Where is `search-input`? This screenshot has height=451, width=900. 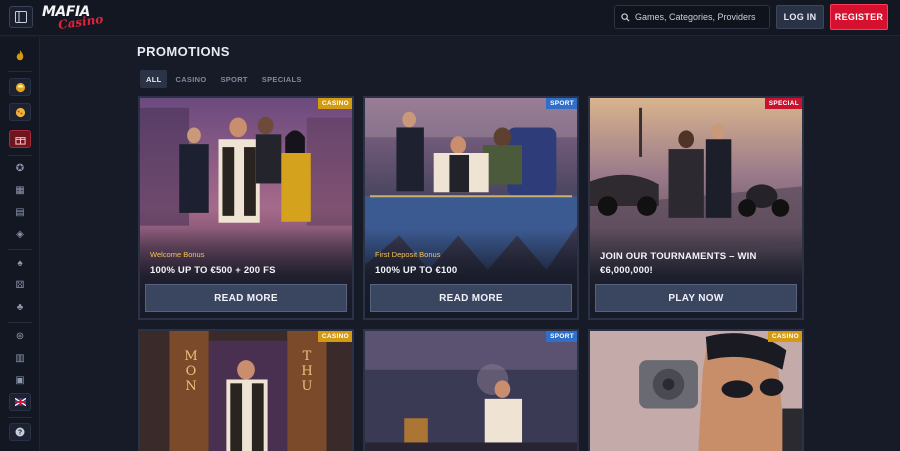 search-input is located at coordinates (700, 17).